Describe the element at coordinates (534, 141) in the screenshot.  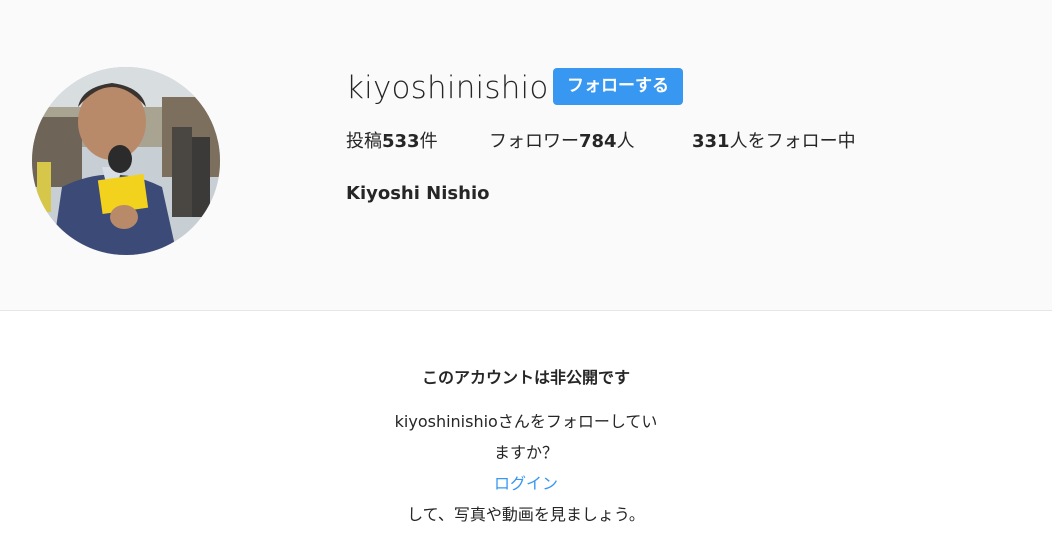
I see `stat-followers-prefix: フォロワー` at that location.